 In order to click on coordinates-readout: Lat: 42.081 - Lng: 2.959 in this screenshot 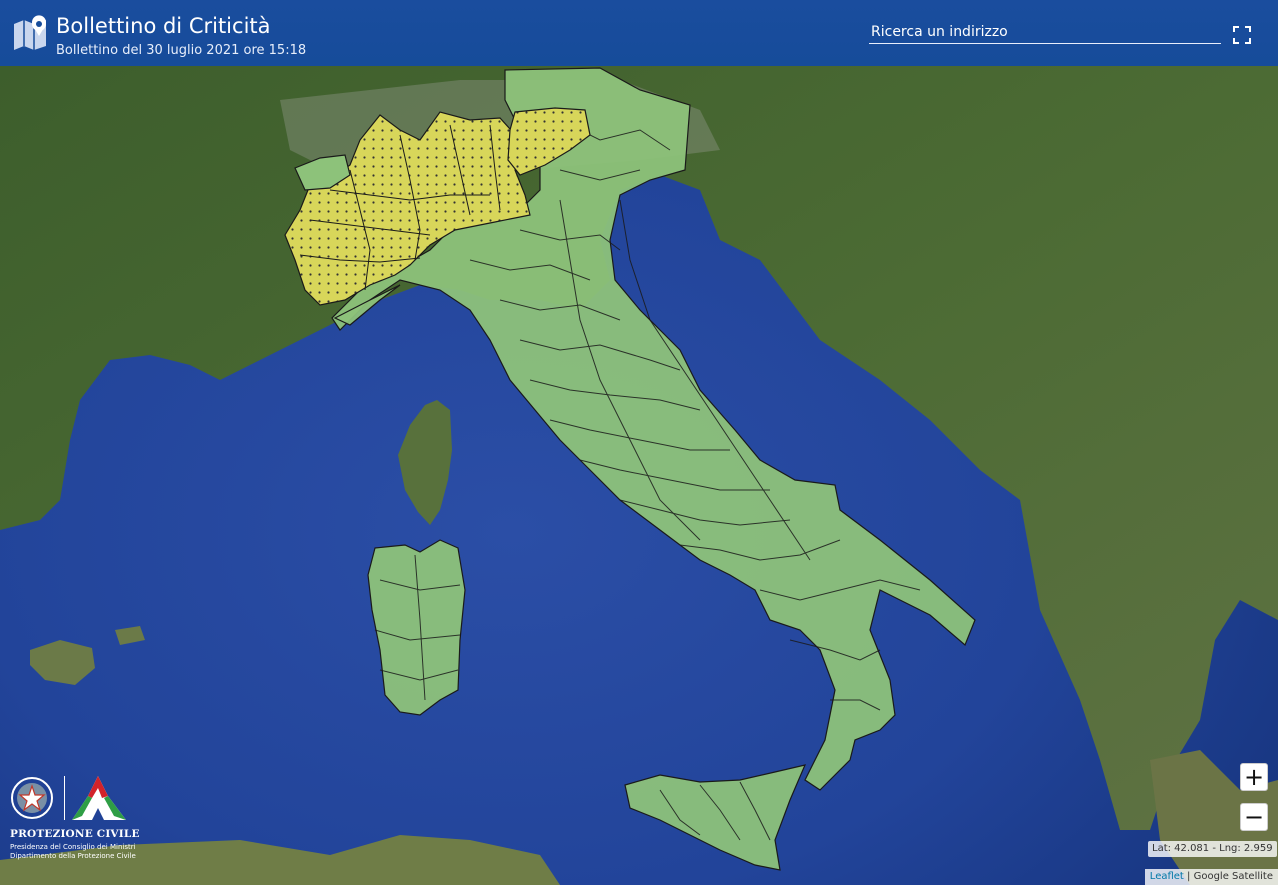, I will do `click(1212, 849)`.